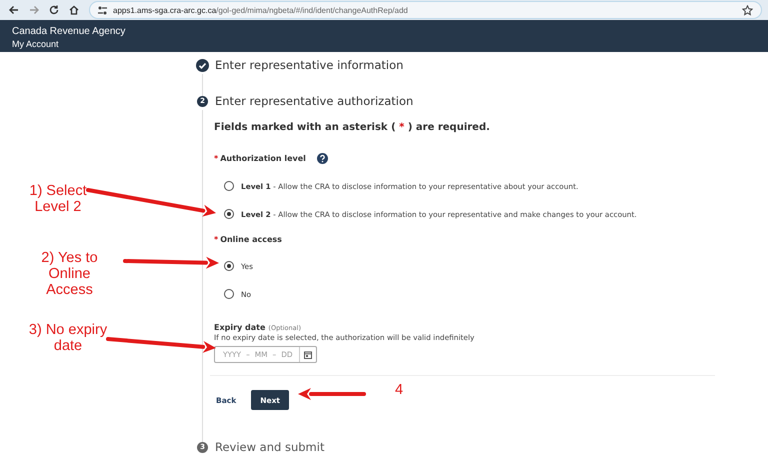 Image resolution: width=768 pixels, height=465 pixels. Describe the element at coordinates (14, 10) in the screenshot. I see `back-icon` at that location.